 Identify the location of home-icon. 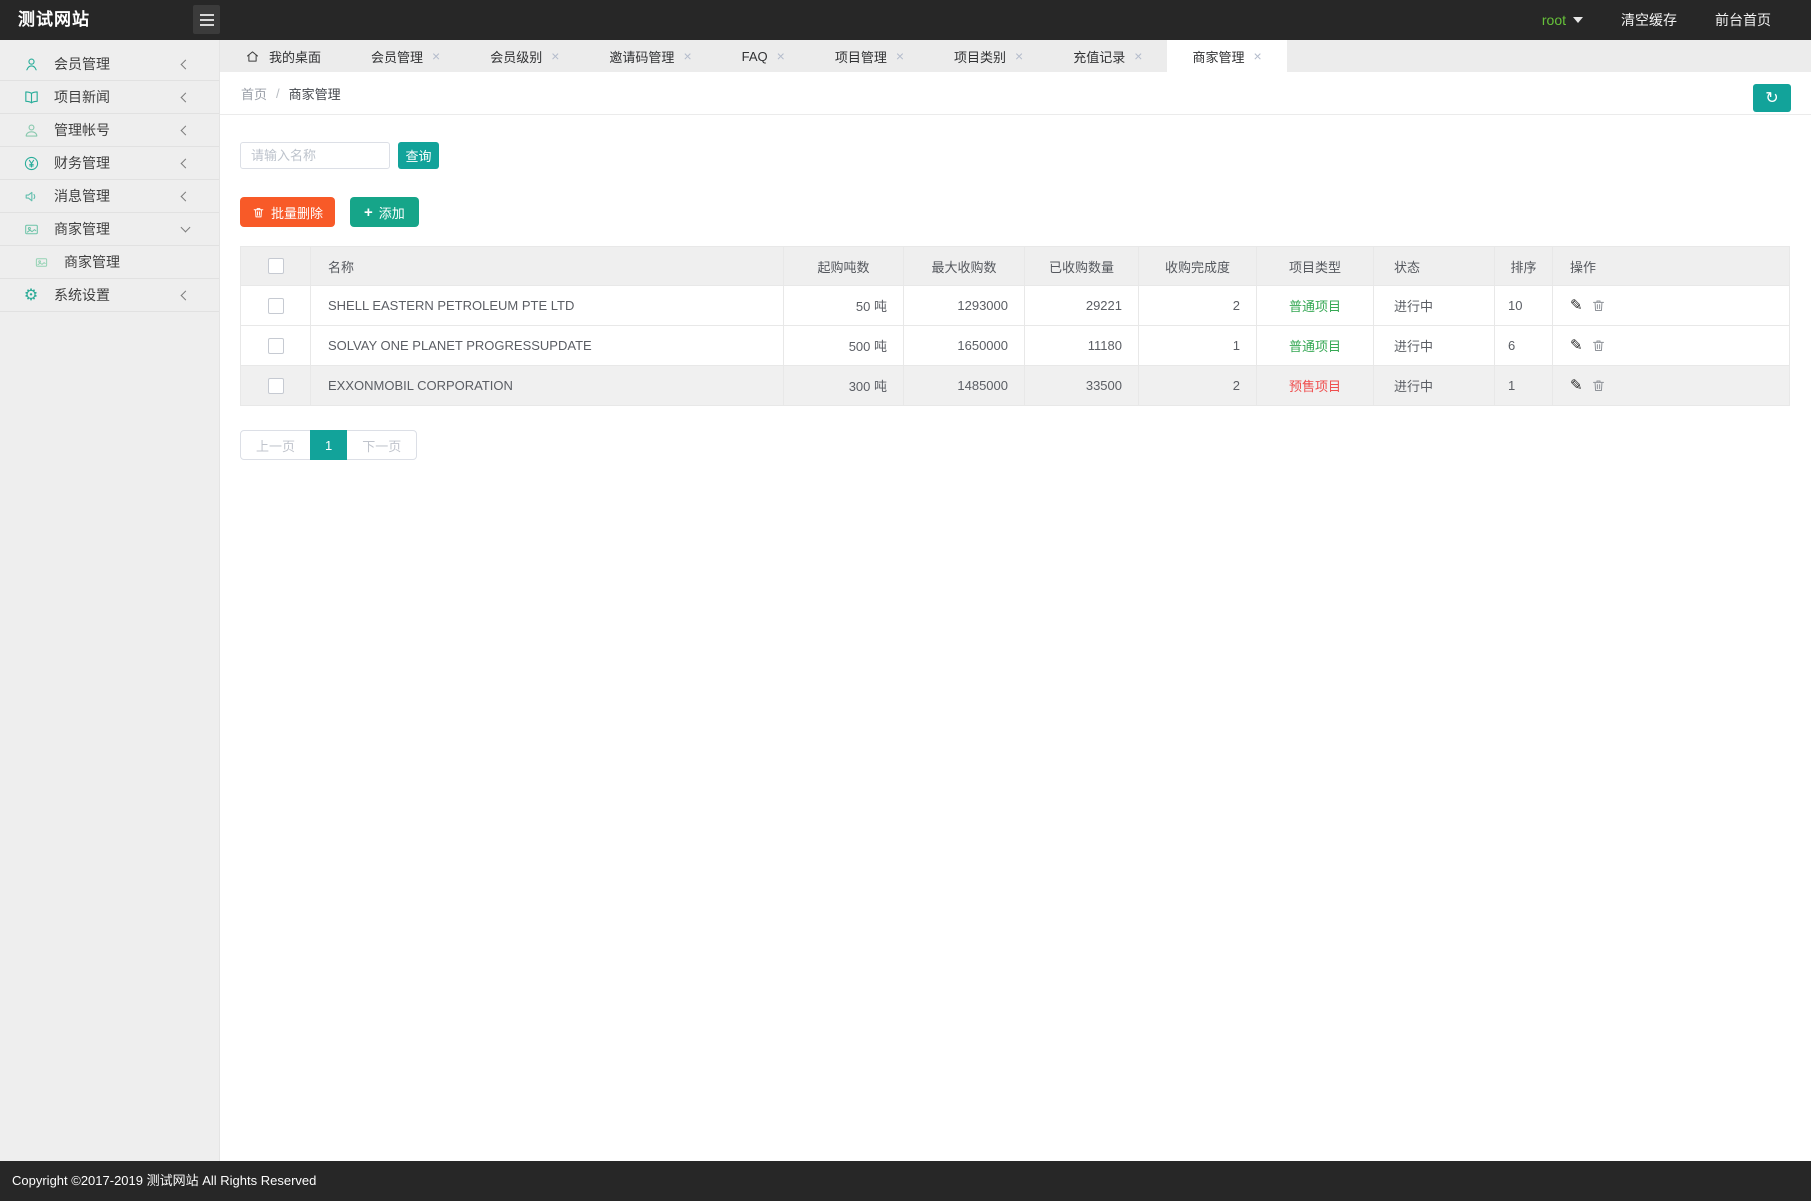
(252, 56).